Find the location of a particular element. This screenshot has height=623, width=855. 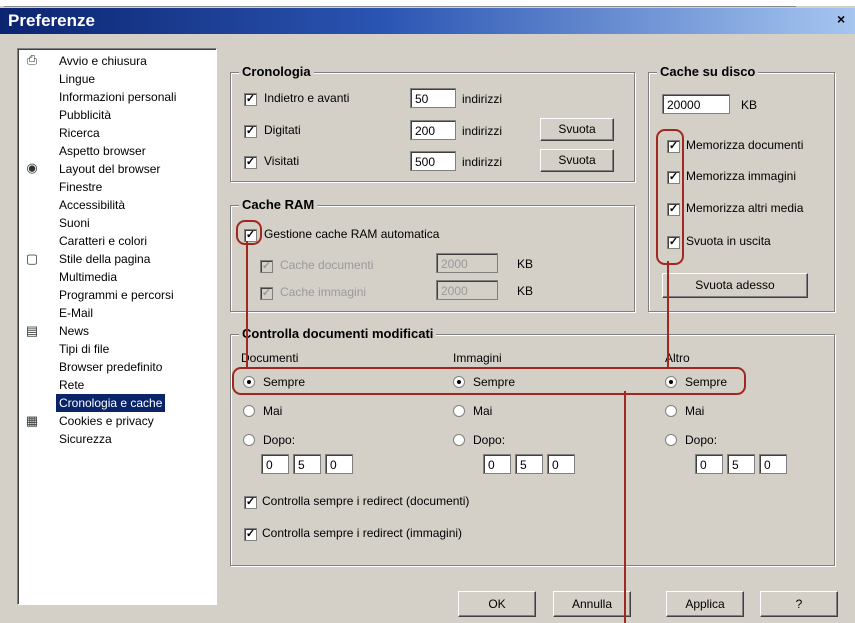

sidebar-item-multimedia: Multimedia is located at coordinates (88, 277).